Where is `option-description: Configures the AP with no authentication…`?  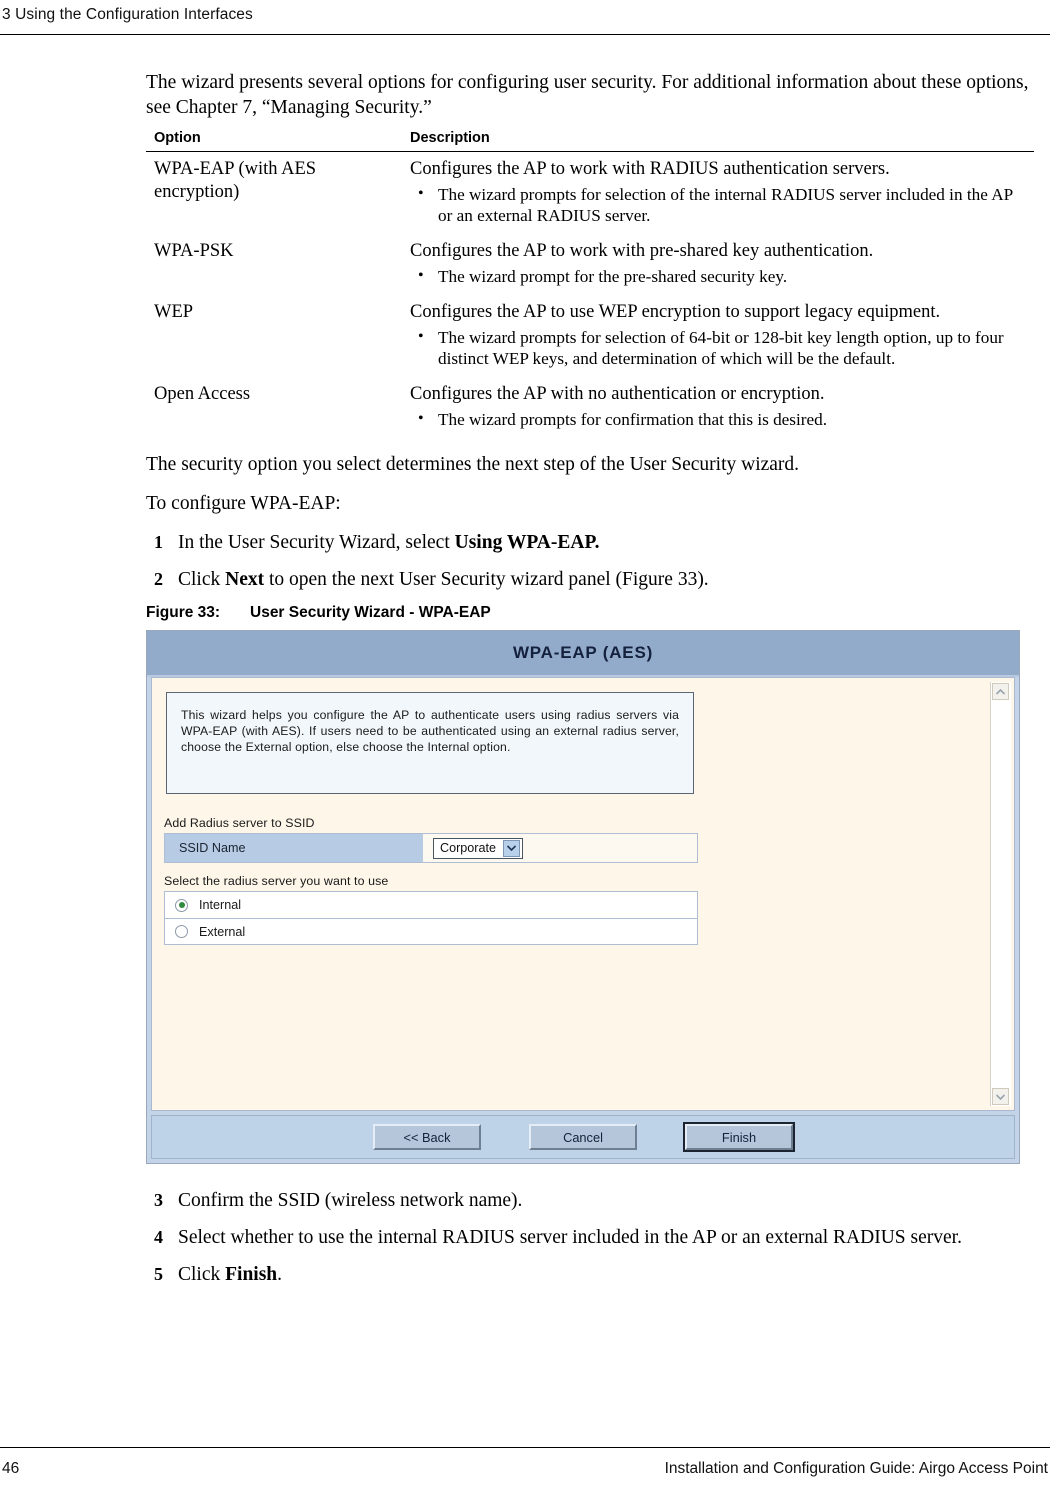 option-description: Configures the AP with no authentication… is located at coordinates (719, 407).